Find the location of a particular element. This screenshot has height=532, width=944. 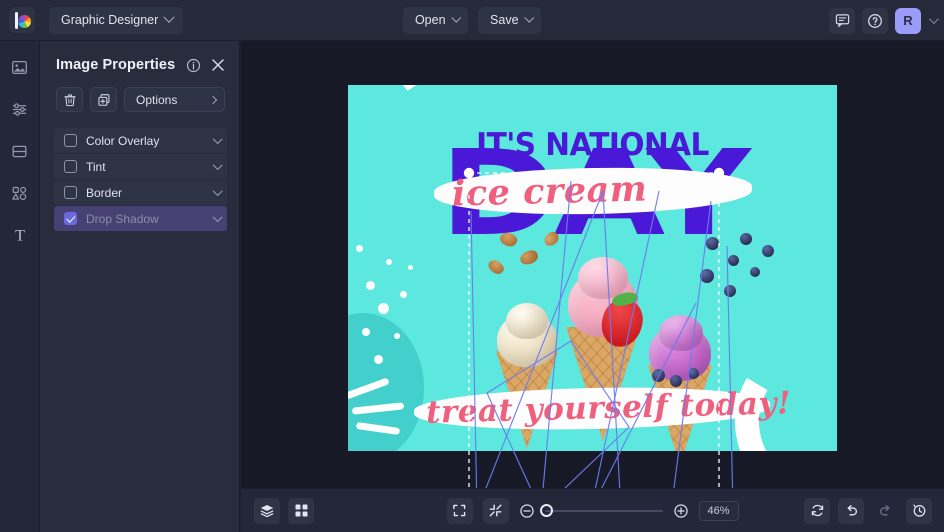

rail-item-text: T is located at coordinates (20, 235).